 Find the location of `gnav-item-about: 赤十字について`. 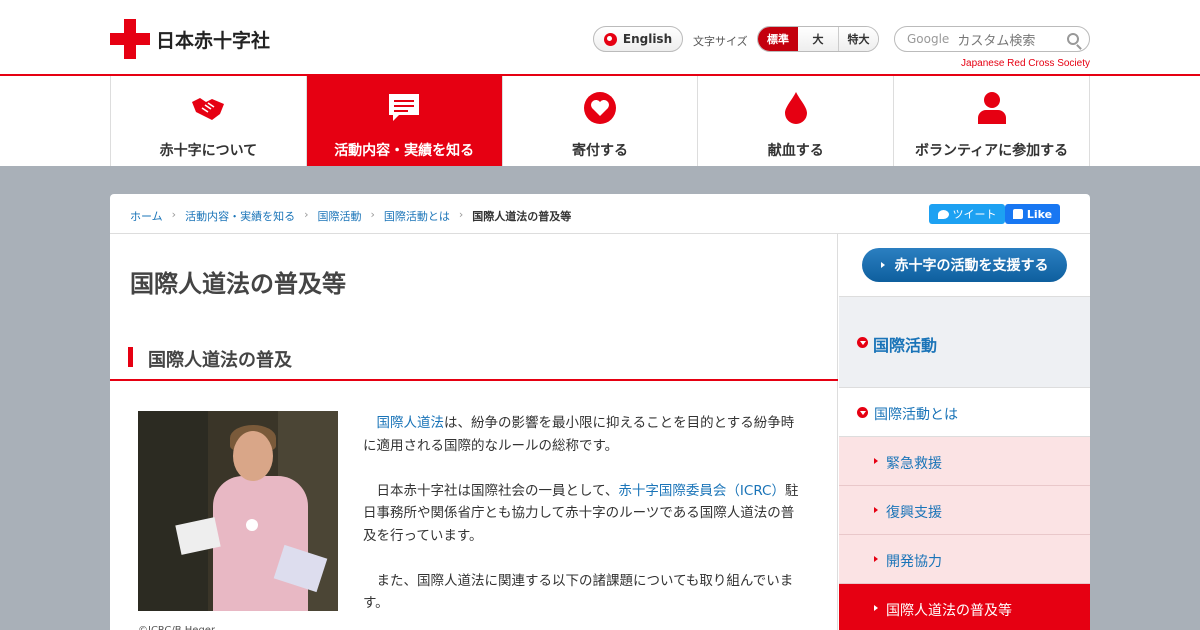

gnav-item-about: 赤十字について is located at coordinates (209, 121).